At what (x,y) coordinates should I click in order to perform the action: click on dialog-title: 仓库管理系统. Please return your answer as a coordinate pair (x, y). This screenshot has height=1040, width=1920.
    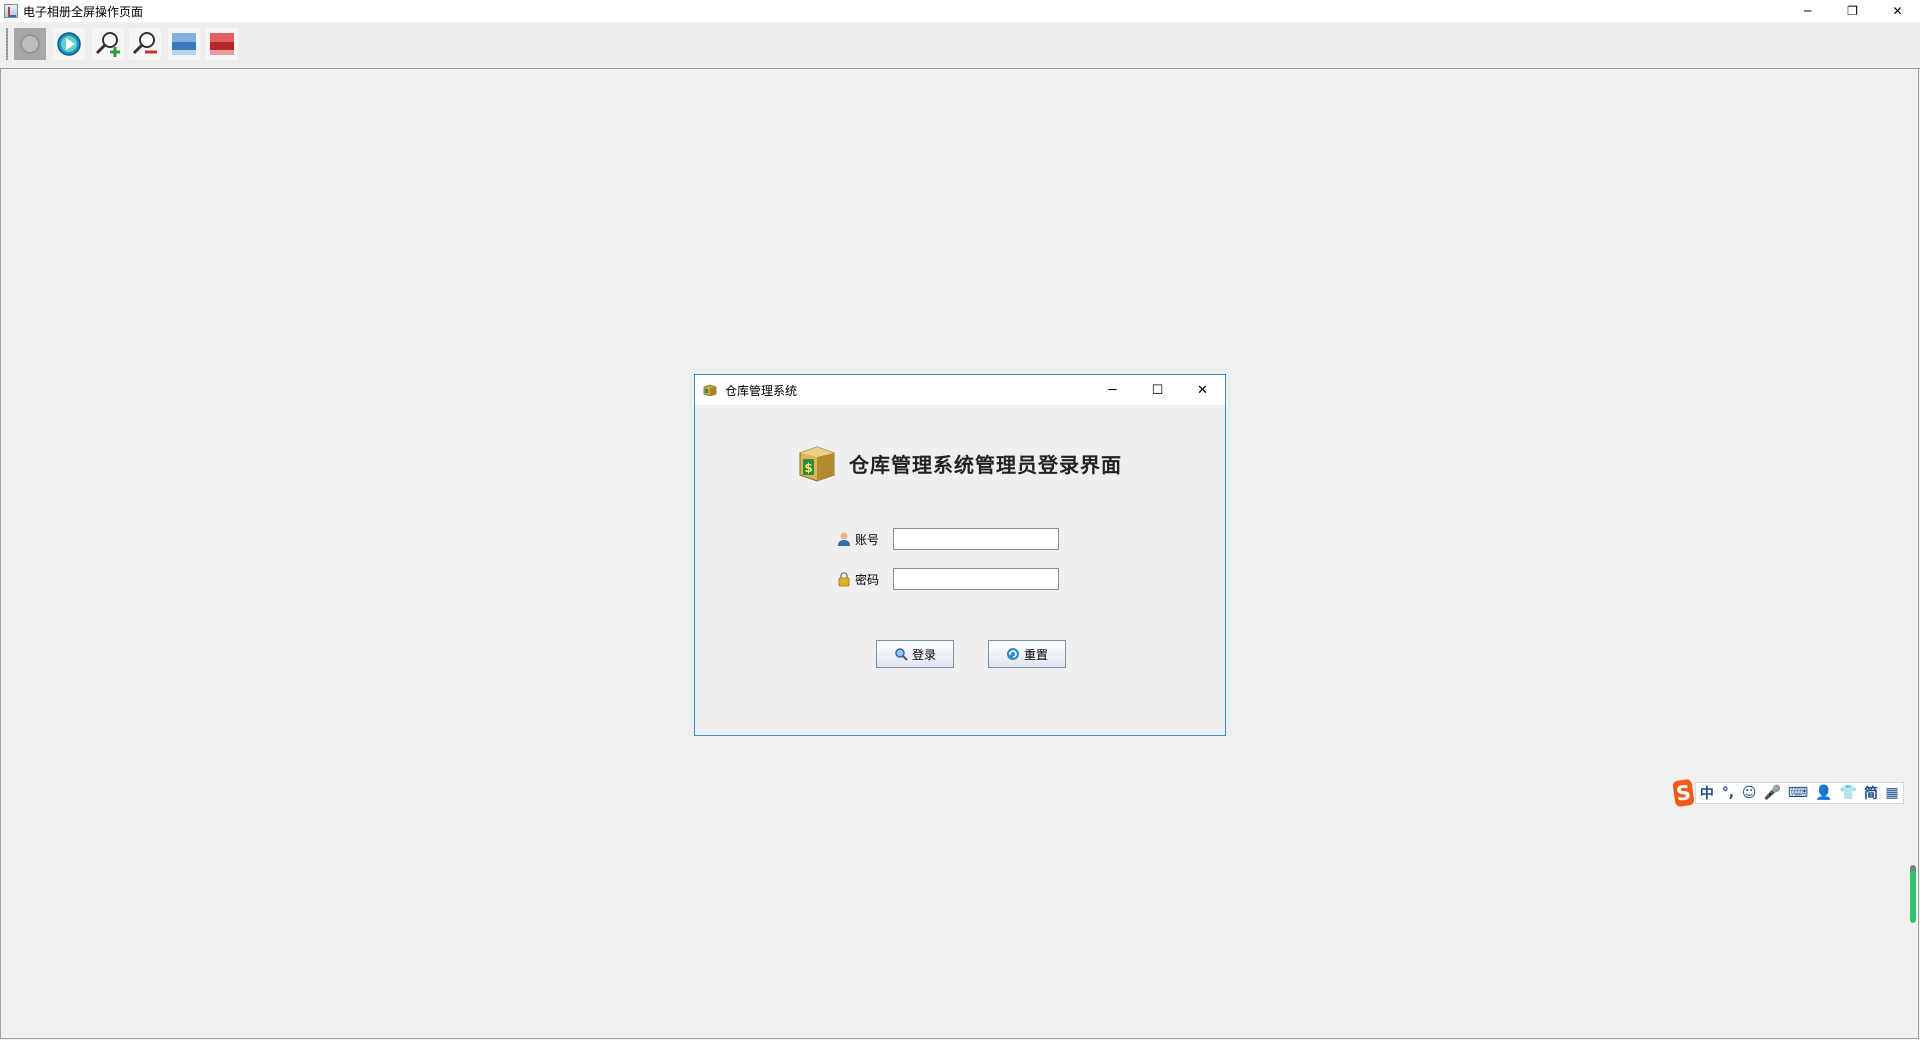
    Looking at the image, I should click on (761, 390).